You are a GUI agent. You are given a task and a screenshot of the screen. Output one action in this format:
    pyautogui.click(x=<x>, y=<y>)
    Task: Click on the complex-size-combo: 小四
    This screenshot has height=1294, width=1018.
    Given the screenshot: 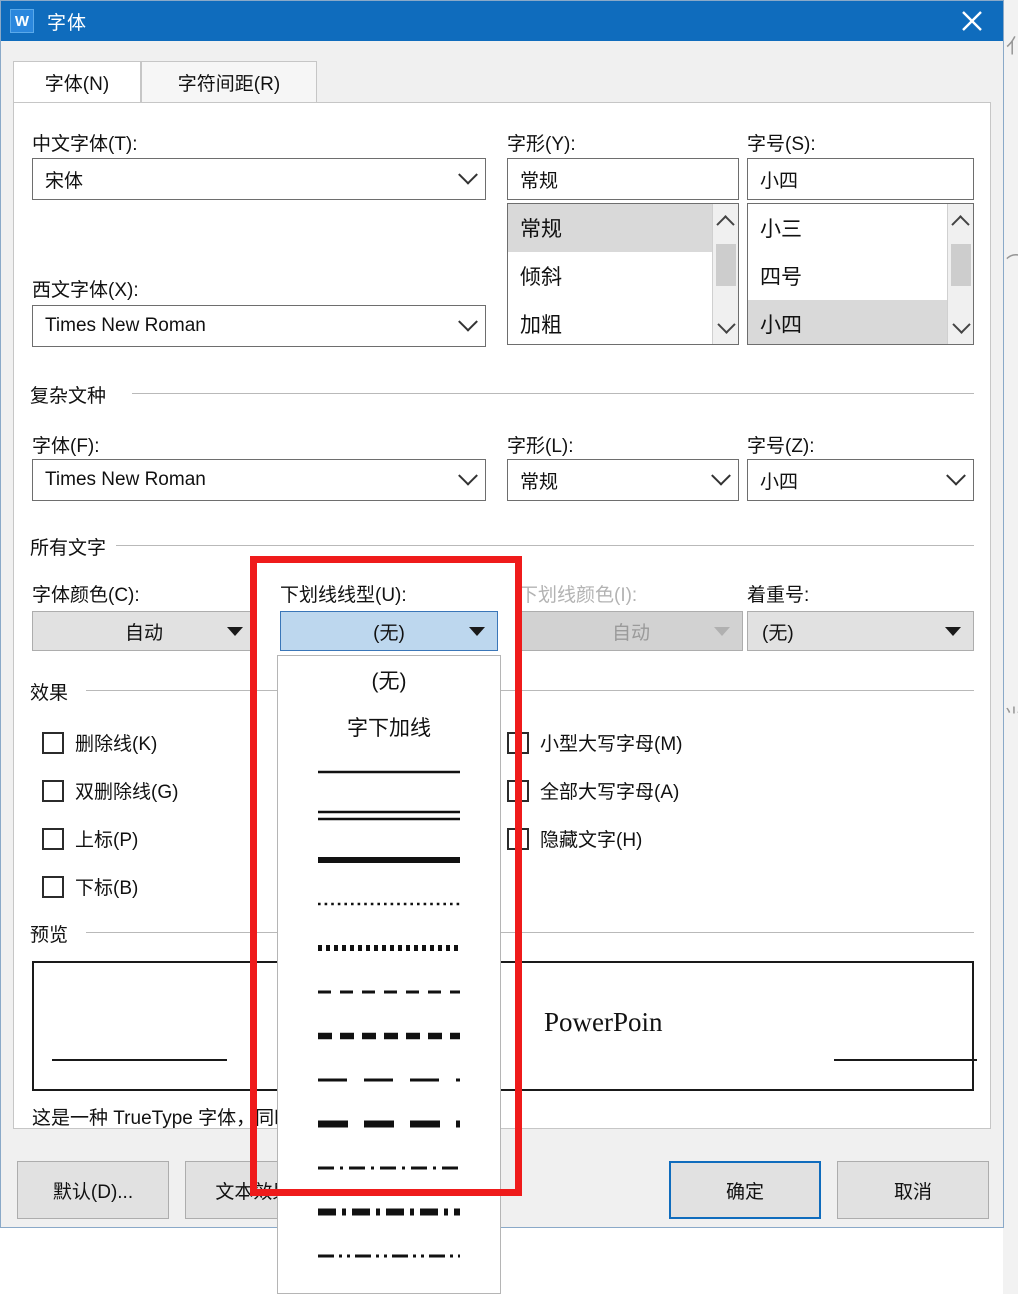 What is the action you would take?
    pyautogui.click(x=860, y=480)
    